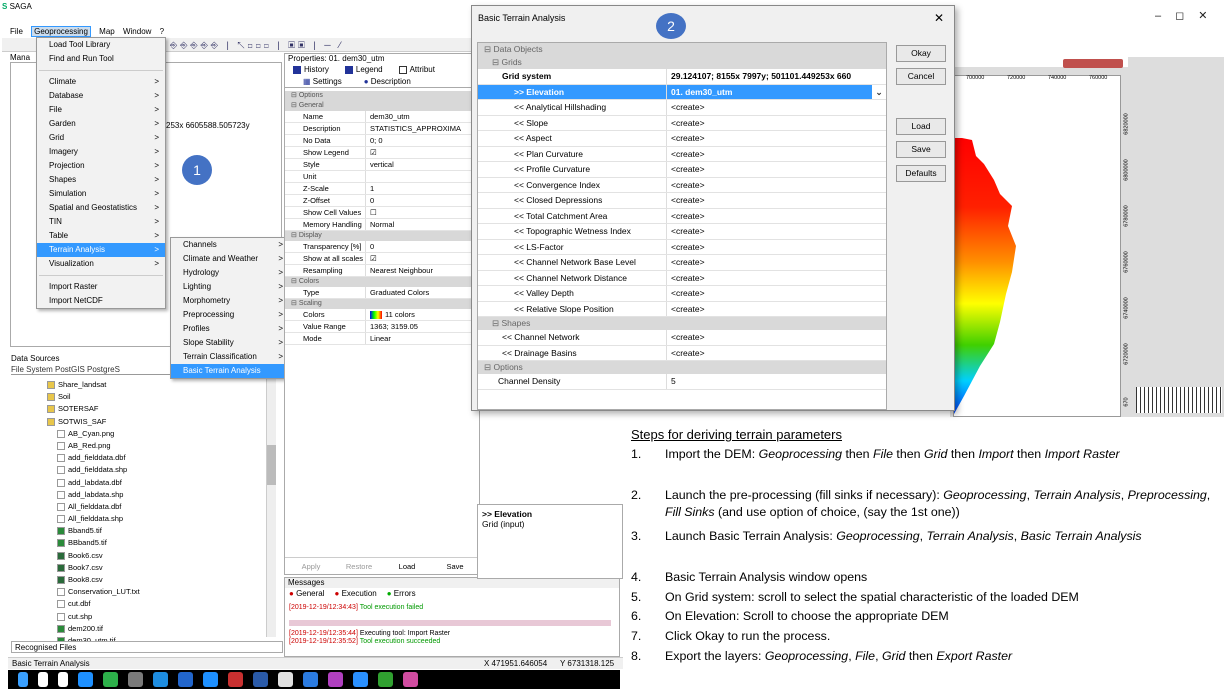 Image resolution: width=1226 pixels, height=689 pixels. What do you see at coordinates (382, 165) in the screenshot?
I see `property-row: Style vertical` at bounding box center [382, 165].